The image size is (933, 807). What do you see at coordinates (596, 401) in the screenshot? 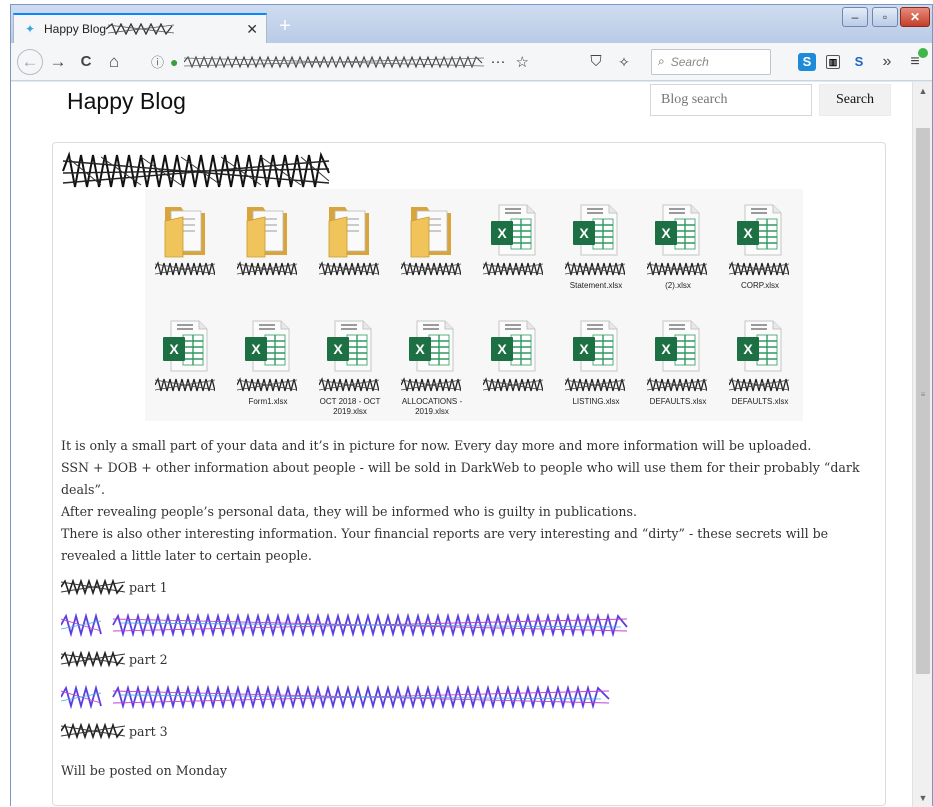
I see `file-name-label: LISTING.xlsx` at bounding box center [596, 401].